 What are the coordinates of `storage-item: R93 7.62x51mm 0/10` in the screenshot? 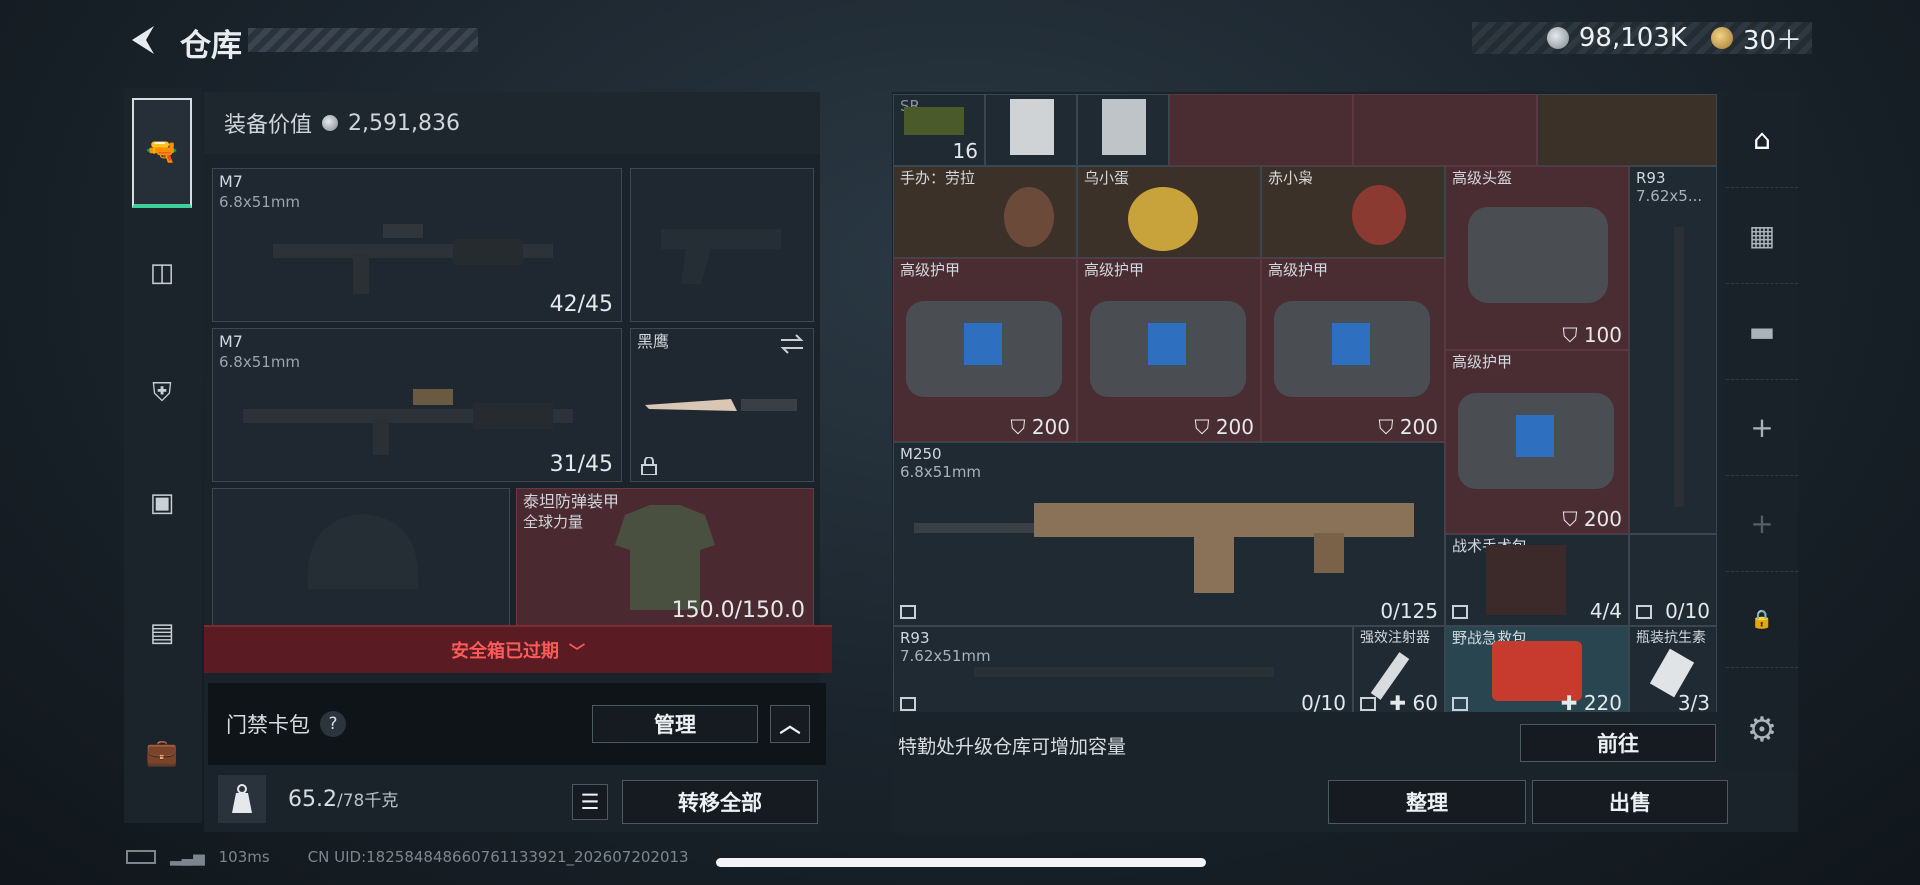 It's located at (1123, 669).